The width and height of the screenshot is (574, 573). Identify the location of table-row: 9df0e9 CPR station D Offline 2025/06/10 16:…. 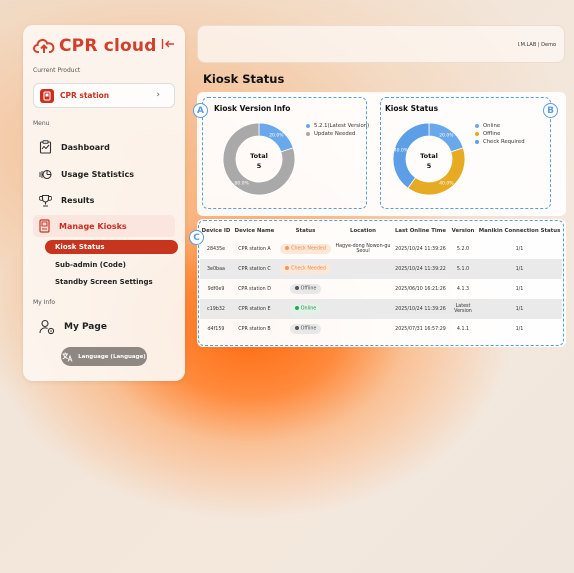
(381, 289).